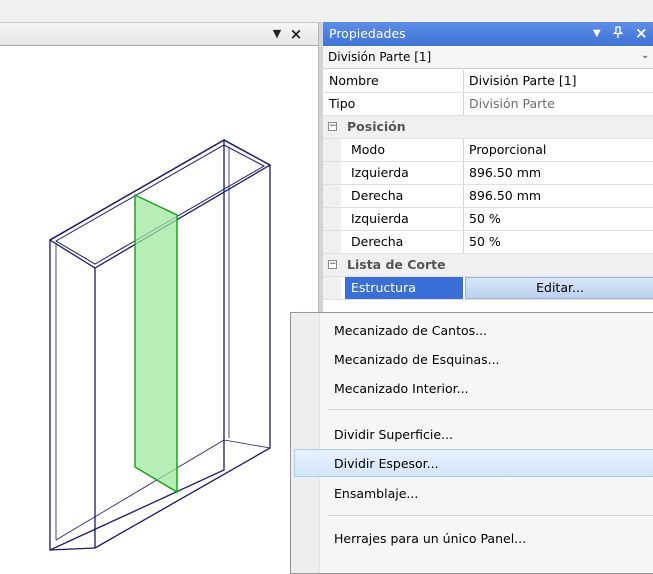 The image size is (653, 574). What do you see at coordinates (488, 265) in the screenshot?
I see `category-lista-de-corte: − Lista de Corte` at bounding box center [488, 265].